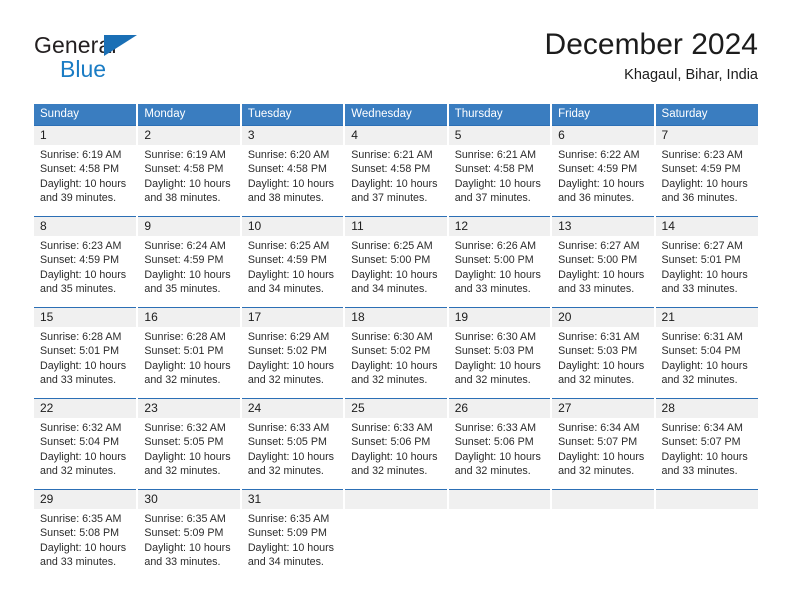  Describe the element at coordinates (189, 408) in the screenshot. I see `day-number: 23` at that location.